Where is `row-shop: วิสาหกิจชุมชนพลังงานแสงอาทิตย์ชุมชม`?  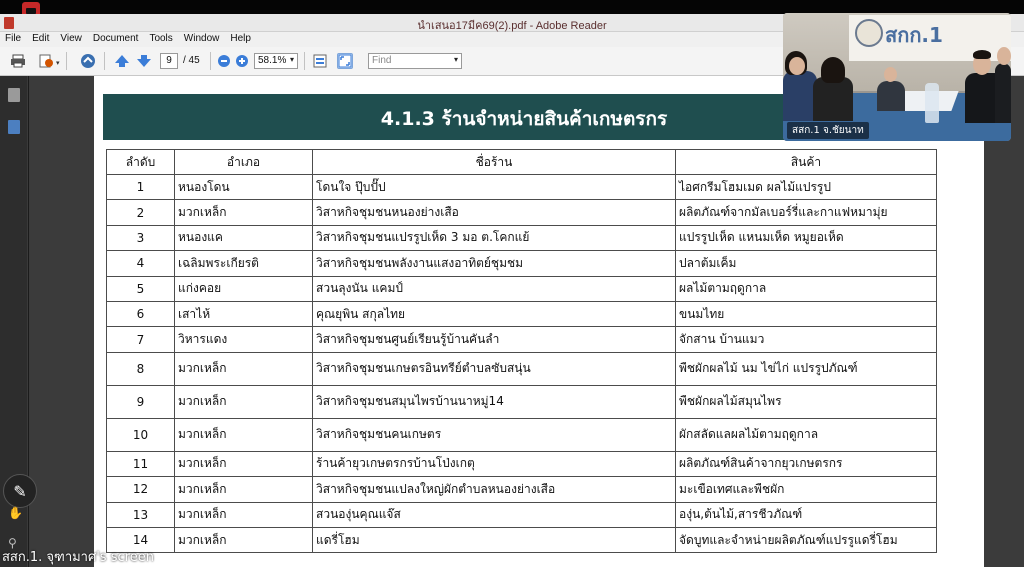 row-shop: วิสาหกิจชุมชนพลังงานแสงอาทิตย์ชุมชม is located at coordinates (494, 263).